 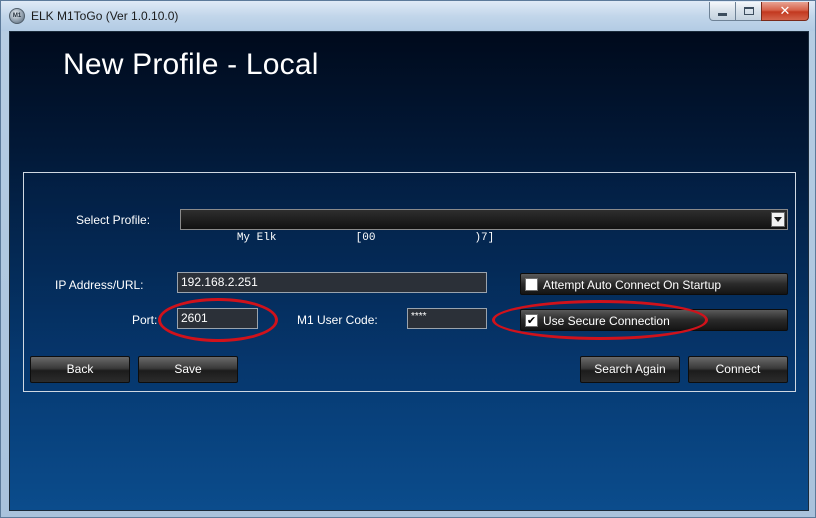 I want to click on user-code-input: ****, so click(x=447, y=318).